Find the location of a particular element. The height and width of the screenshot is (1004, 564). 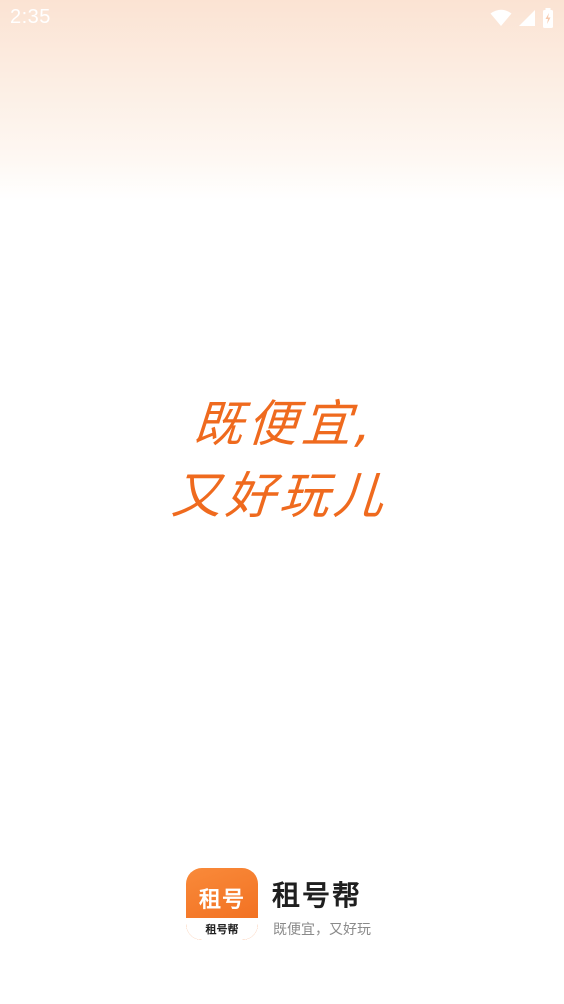

battery-charging-icon is located at coordinates (548, 18).